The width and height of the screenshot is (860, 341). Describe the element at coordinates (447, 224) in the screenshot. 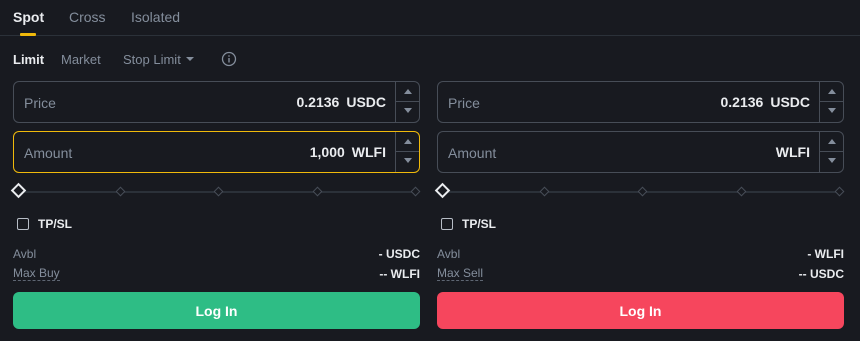

I see `sell-tpsl-checkbox` at that location.